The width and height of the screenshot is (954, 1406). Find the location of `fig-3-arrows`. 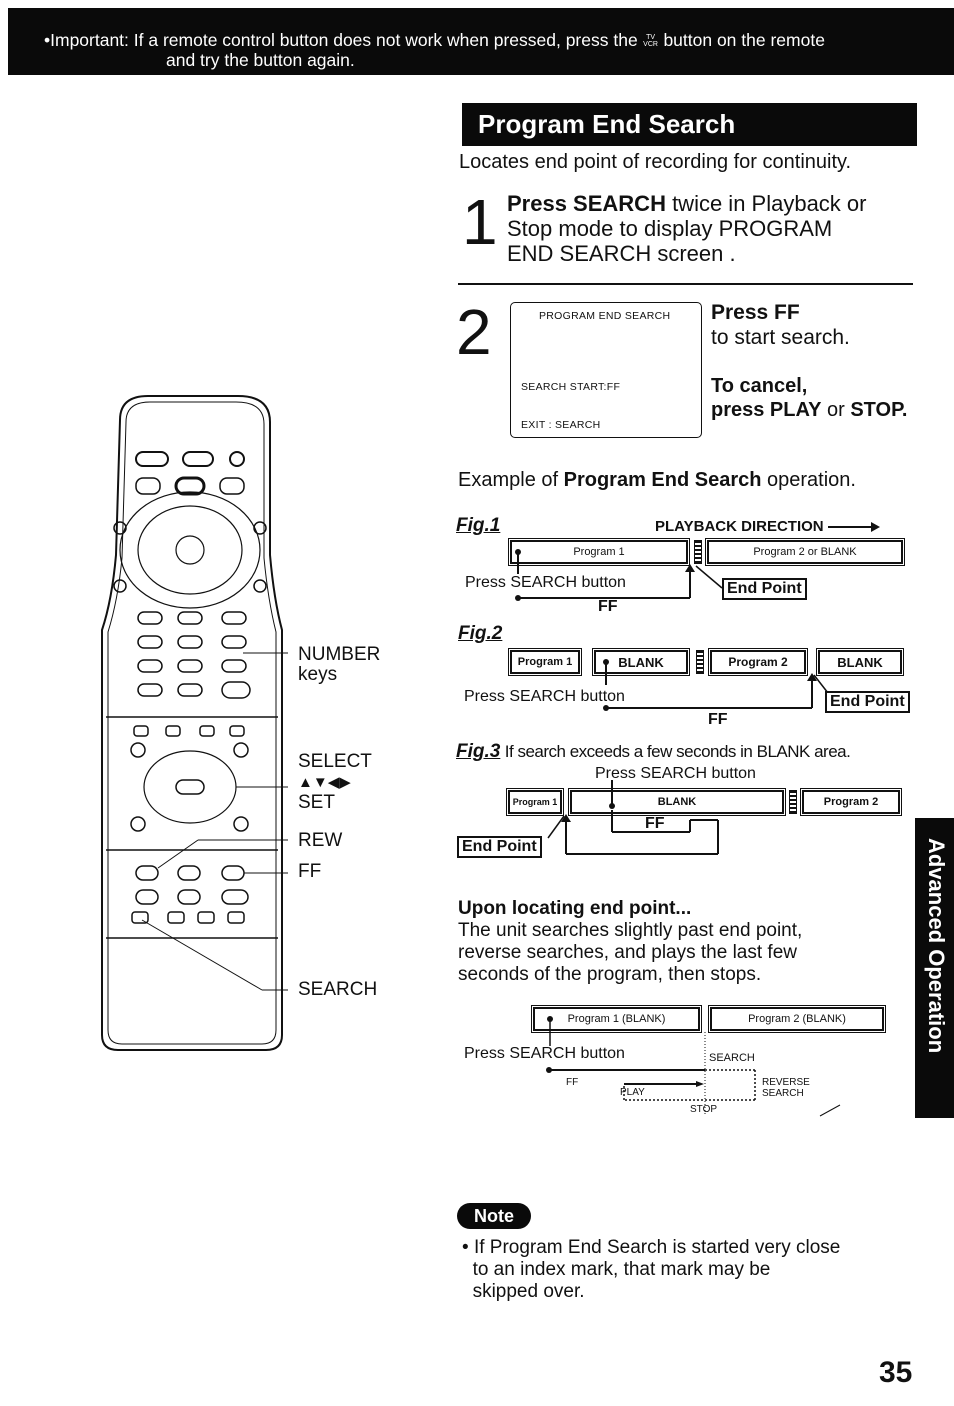

fig-3-arrows is located at coordinates (633, 817).